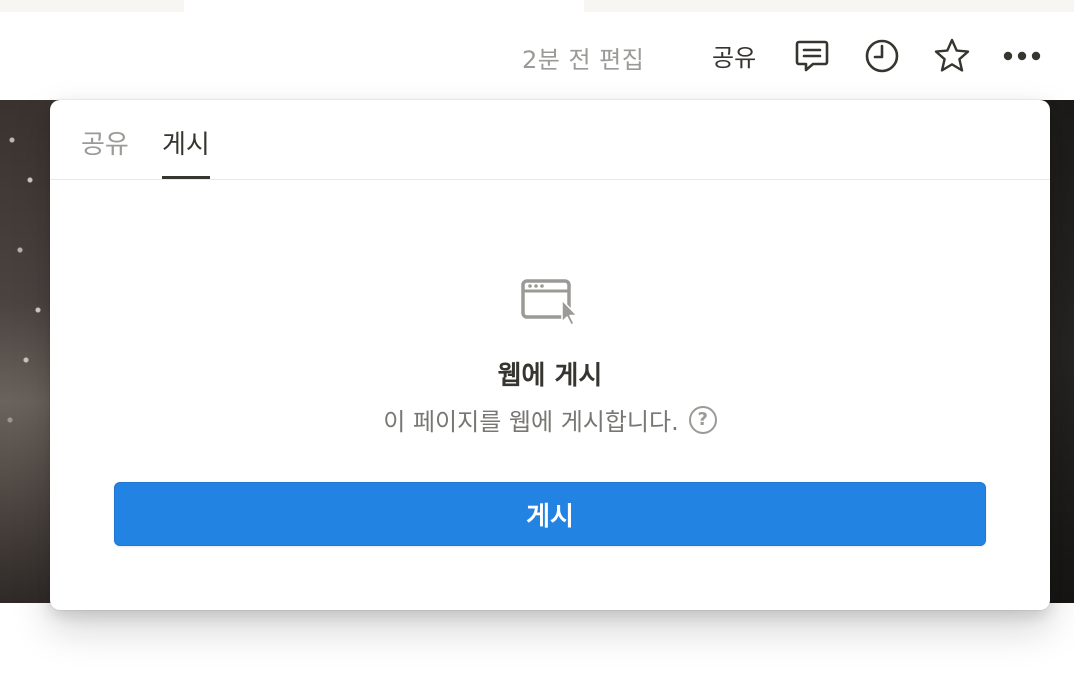  I want to click on star-icon, so click(952, 56).